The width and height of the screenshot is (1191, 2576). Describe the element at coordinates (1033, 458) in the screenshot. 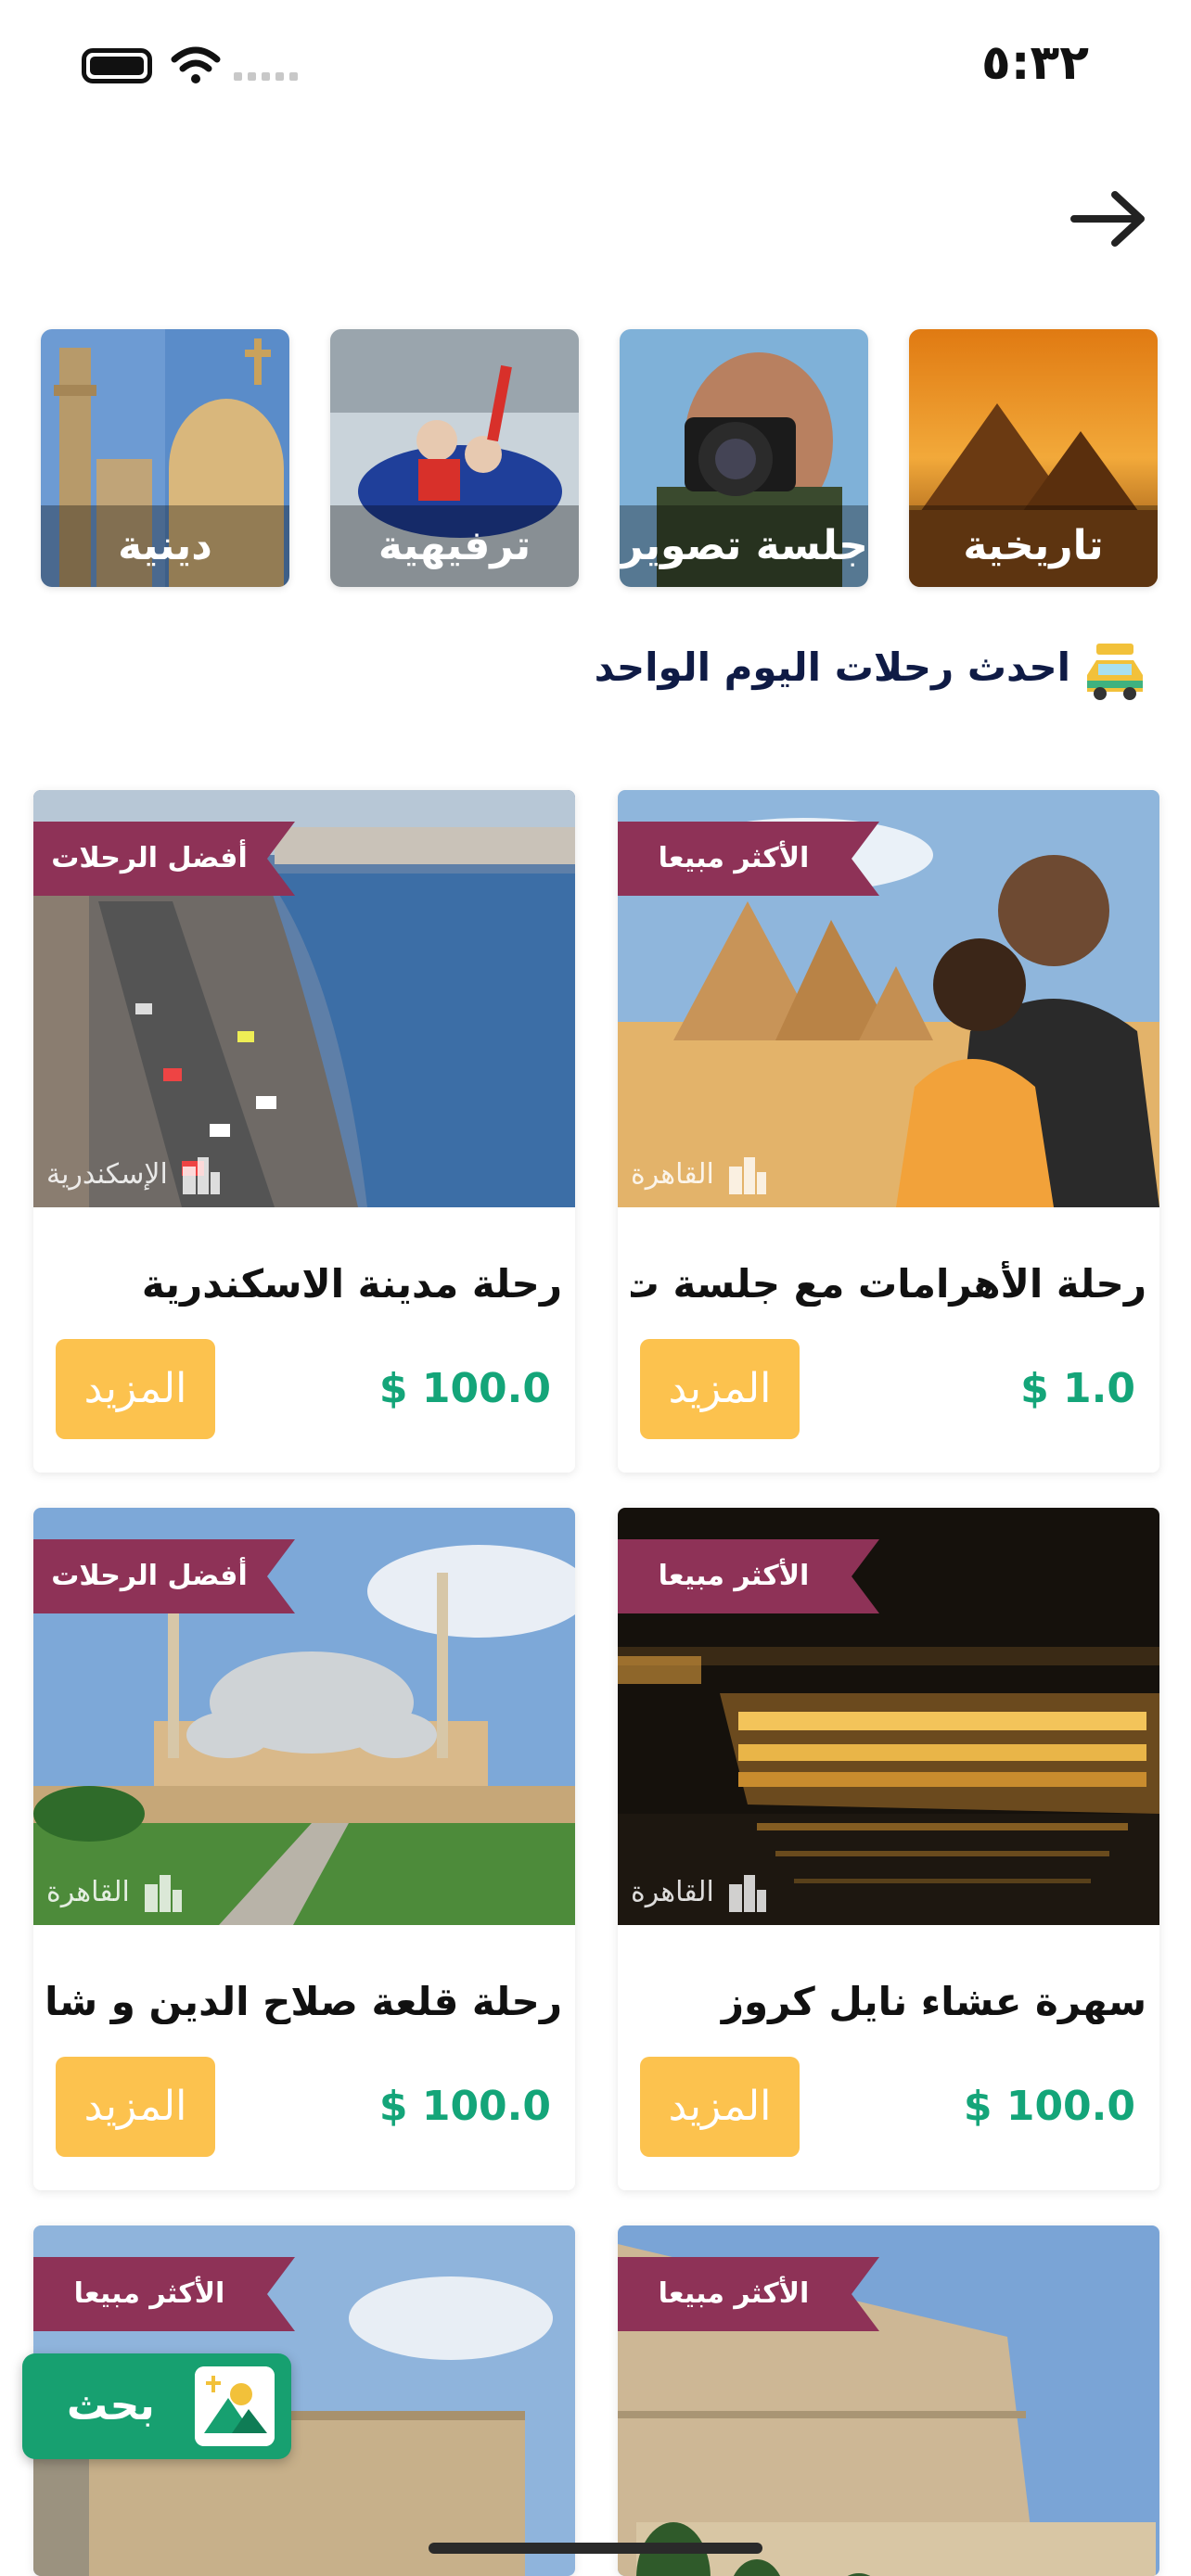

I see `category-historical: تاريخية` at that location.